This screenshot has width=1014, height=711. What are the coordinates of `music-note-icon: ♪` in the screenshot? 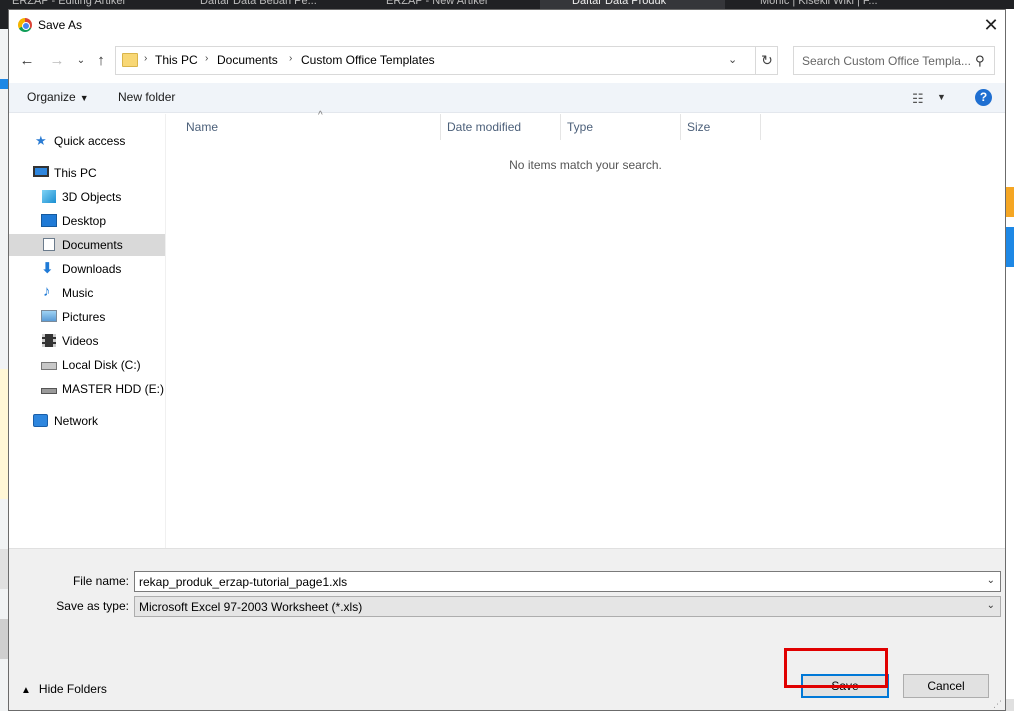 It's located at (47, 291).